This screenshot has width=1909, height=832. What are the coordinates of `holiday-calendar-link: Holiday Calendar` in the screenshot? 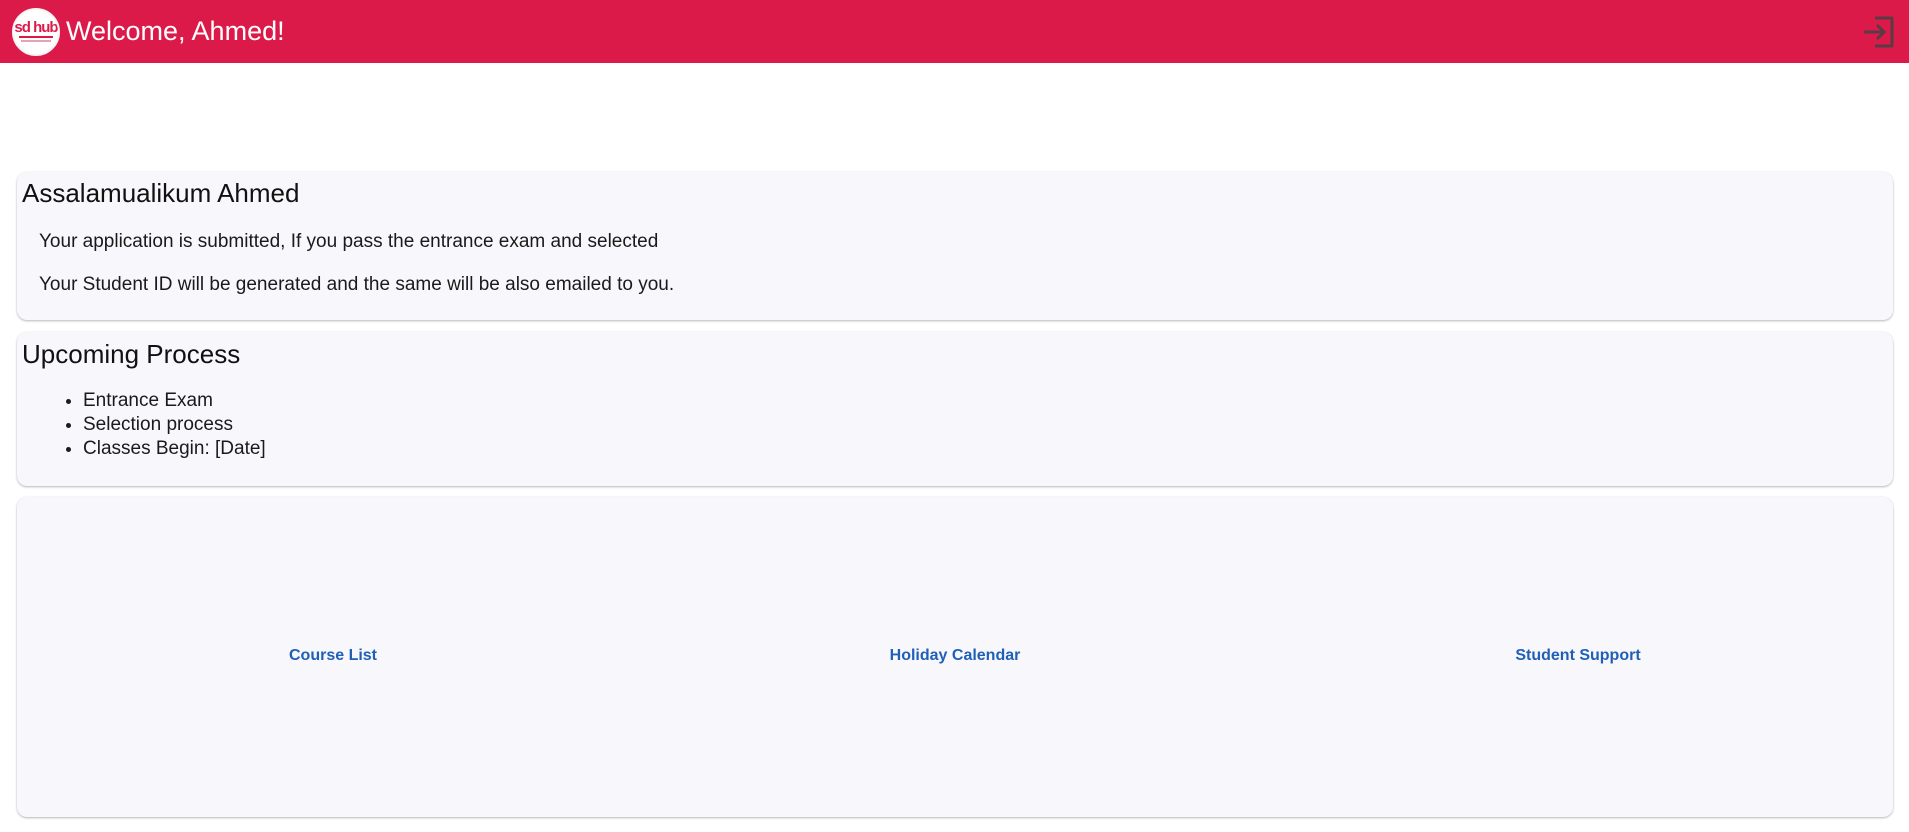 It's located at (955, 656).